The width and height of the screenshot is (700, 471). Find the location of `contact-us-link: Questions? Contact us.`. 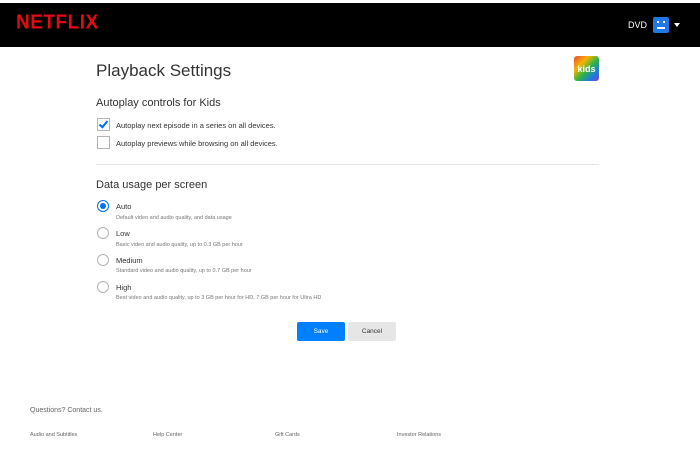

contact-us-link: Questions? Contact us. is located at coordinates (66, 410).